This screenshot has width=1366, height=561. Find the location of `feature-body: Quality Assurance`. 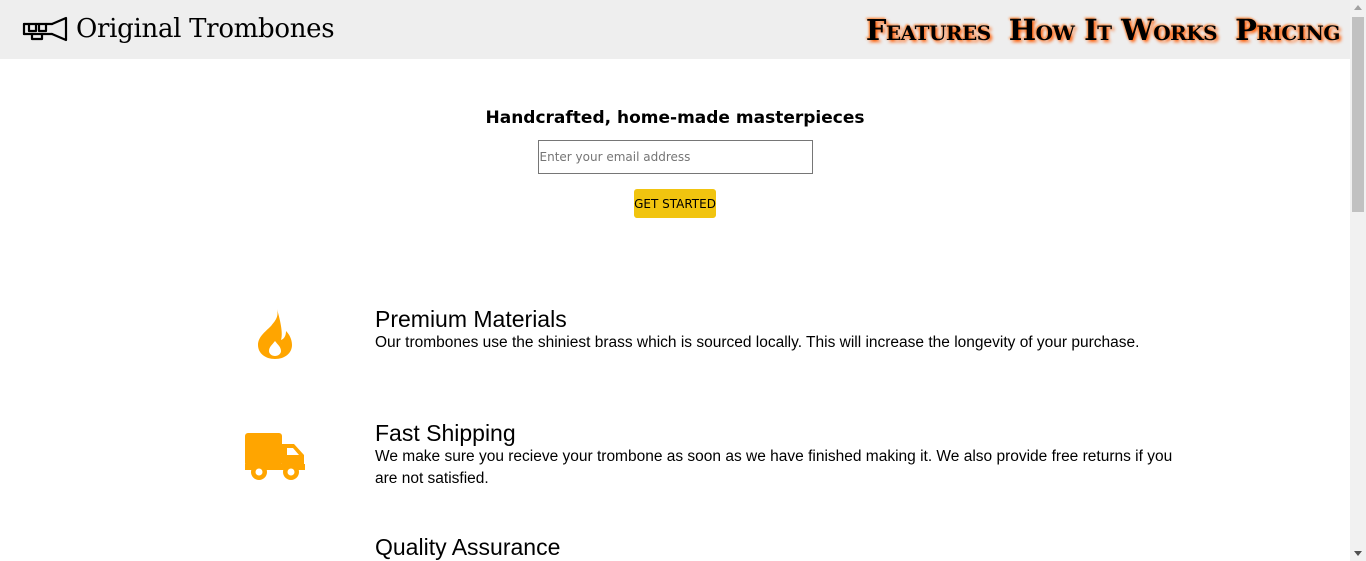

feature-body: Quality Assurance is located at coordinates (777, 547).